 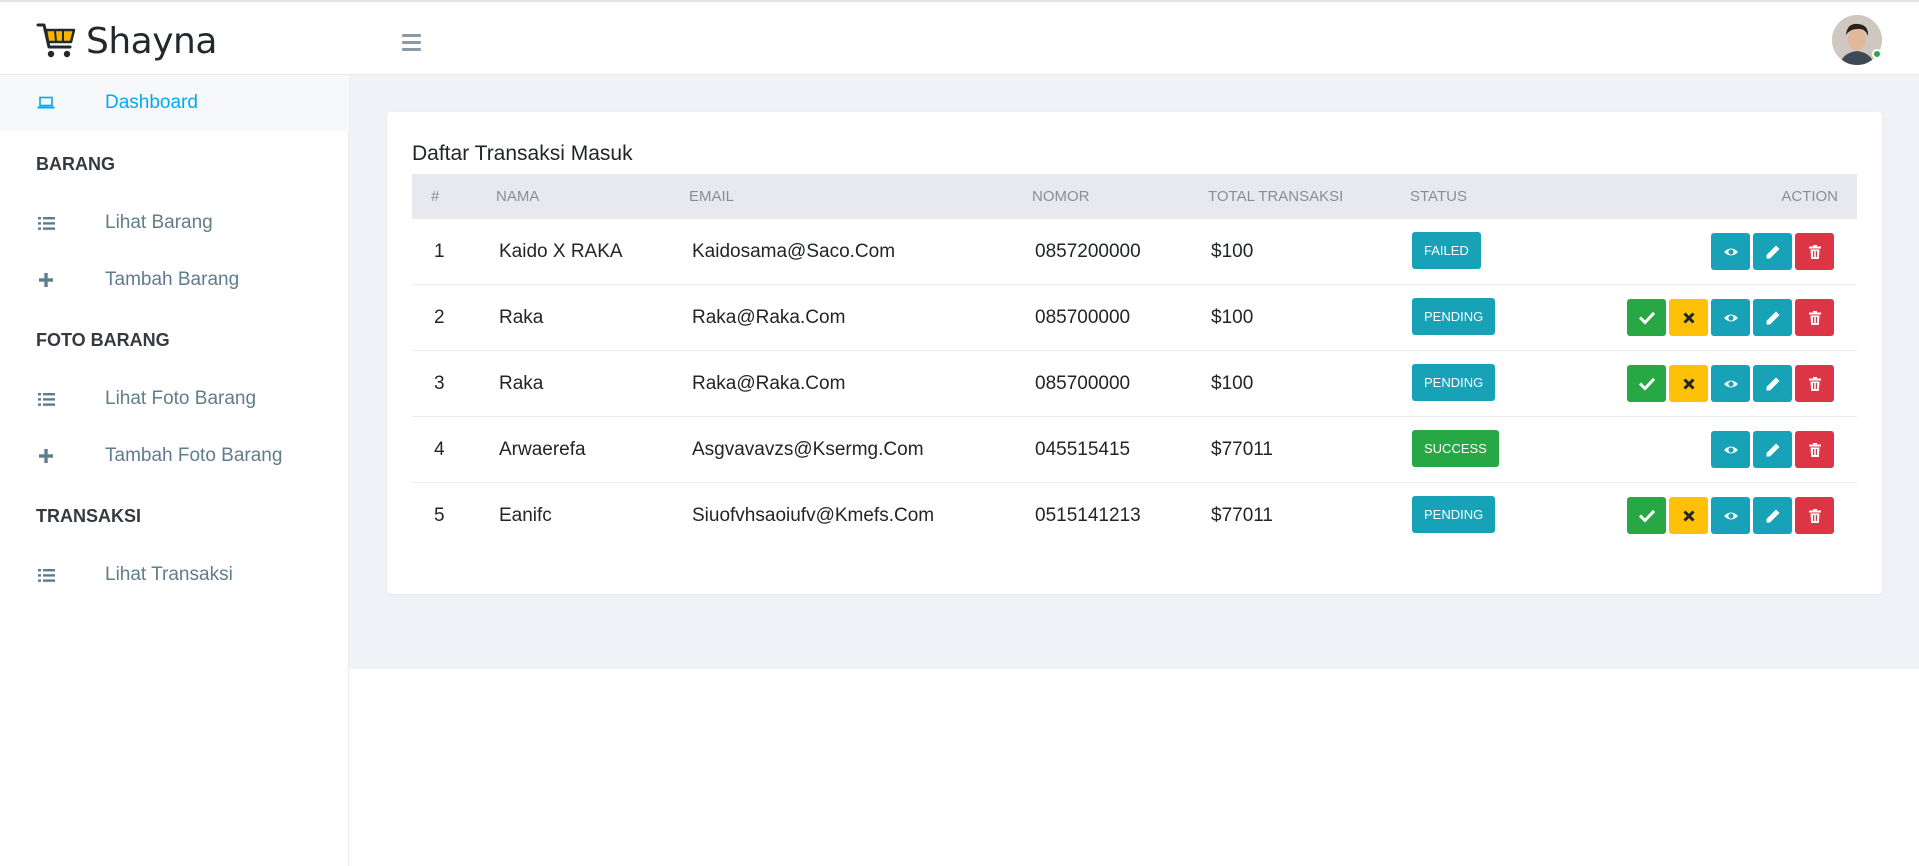 I want to click on section-heading-barang: BARANG, so click(x=75, y=164).